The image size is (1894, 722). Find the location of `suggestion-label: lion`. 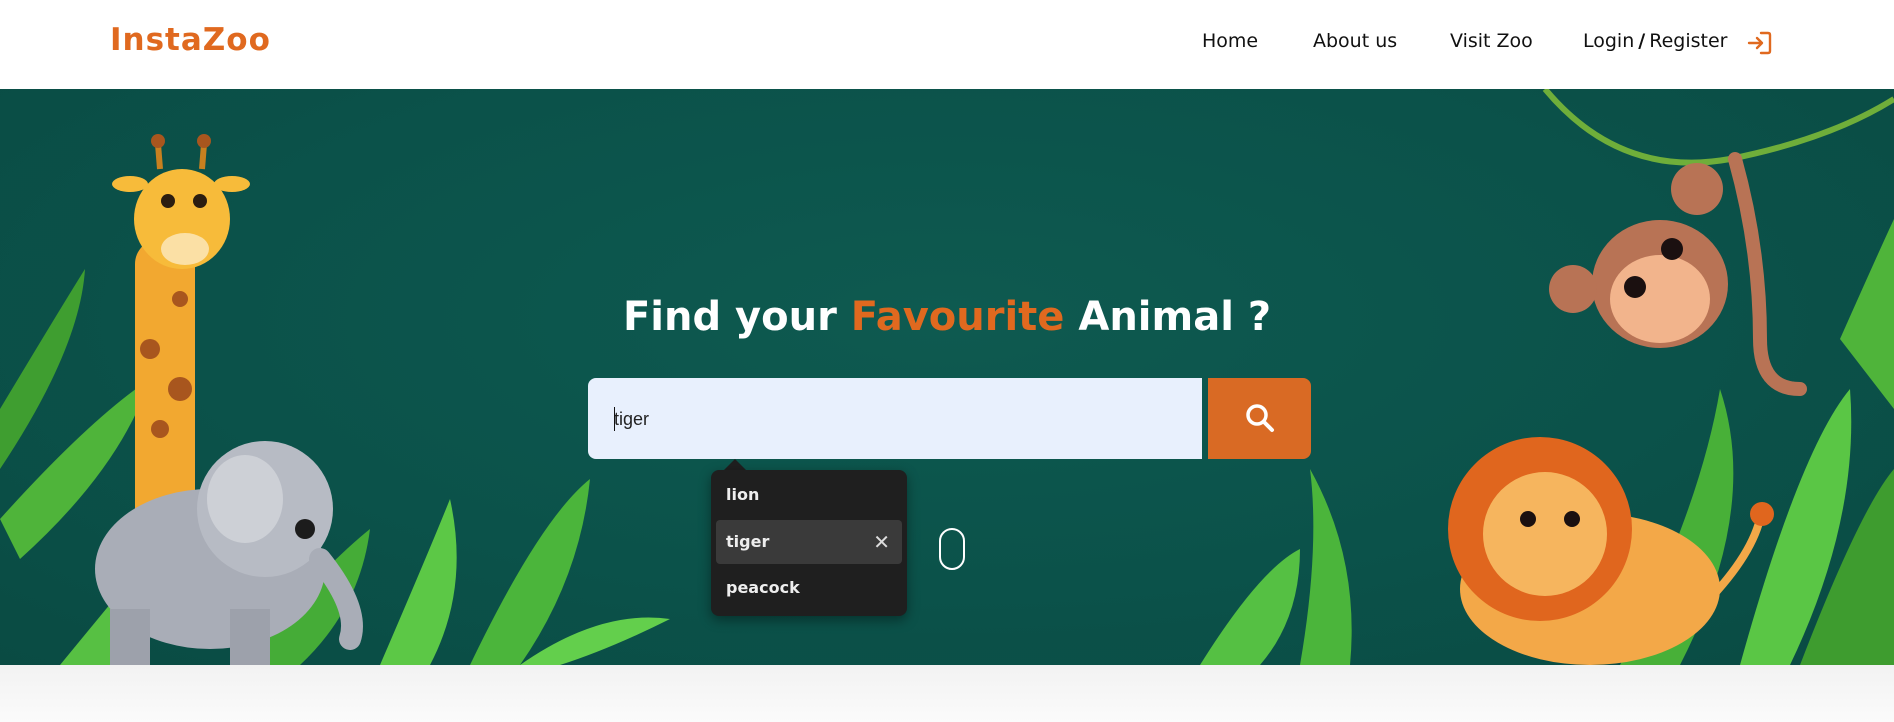

suggestion-label: lion is located at coordinates (743, 494).